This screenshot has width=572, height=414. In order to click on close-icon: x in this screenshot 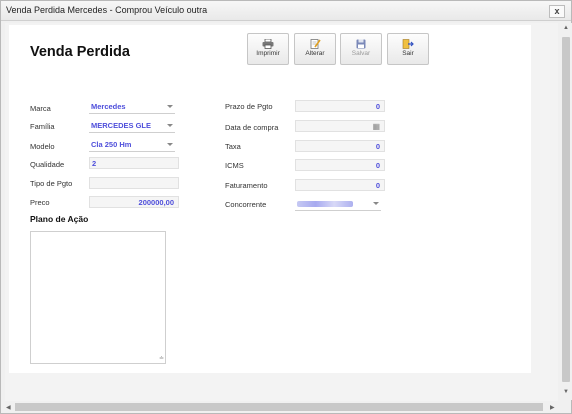, I will do `click(557, 11)`.